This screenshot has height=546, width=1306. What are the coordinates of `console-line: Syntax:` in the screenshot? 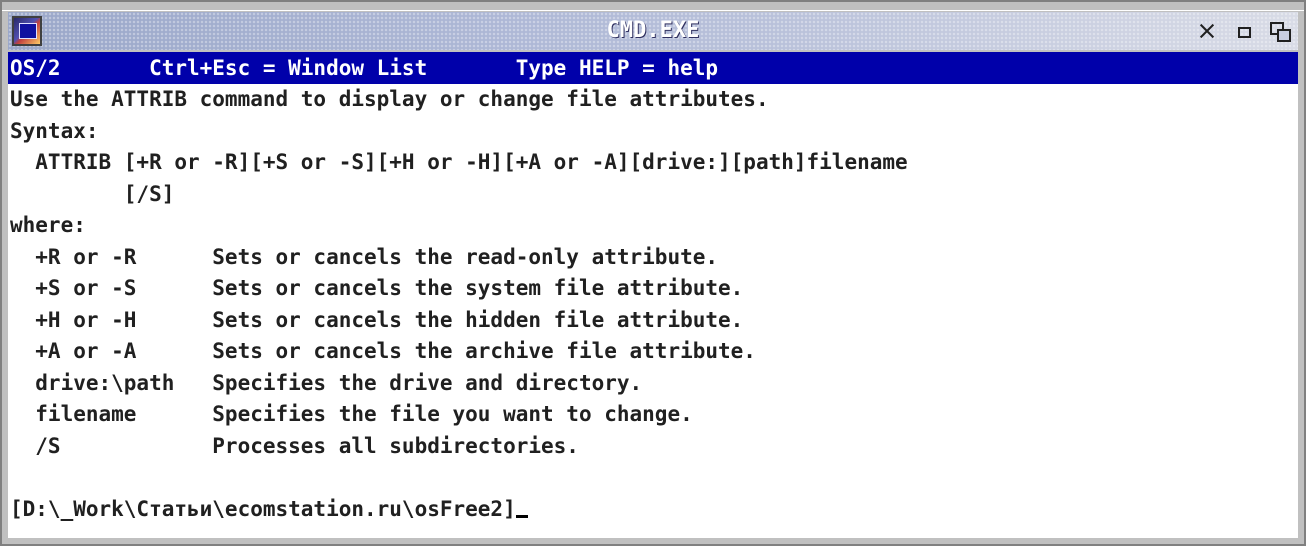 It's located at (54, 130).